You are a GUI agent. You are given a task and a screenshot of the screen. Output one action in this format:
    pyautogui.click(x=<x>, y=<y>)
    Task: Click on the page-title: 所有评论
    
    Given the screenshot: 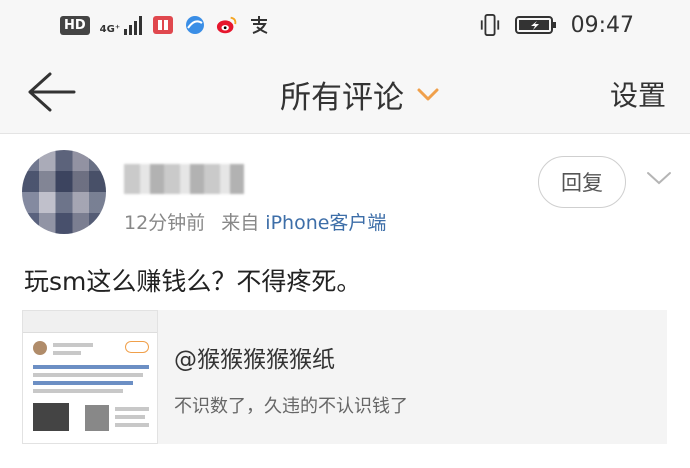 What is the action you would take?
    pyautogui.click(x=342, y=98)
    